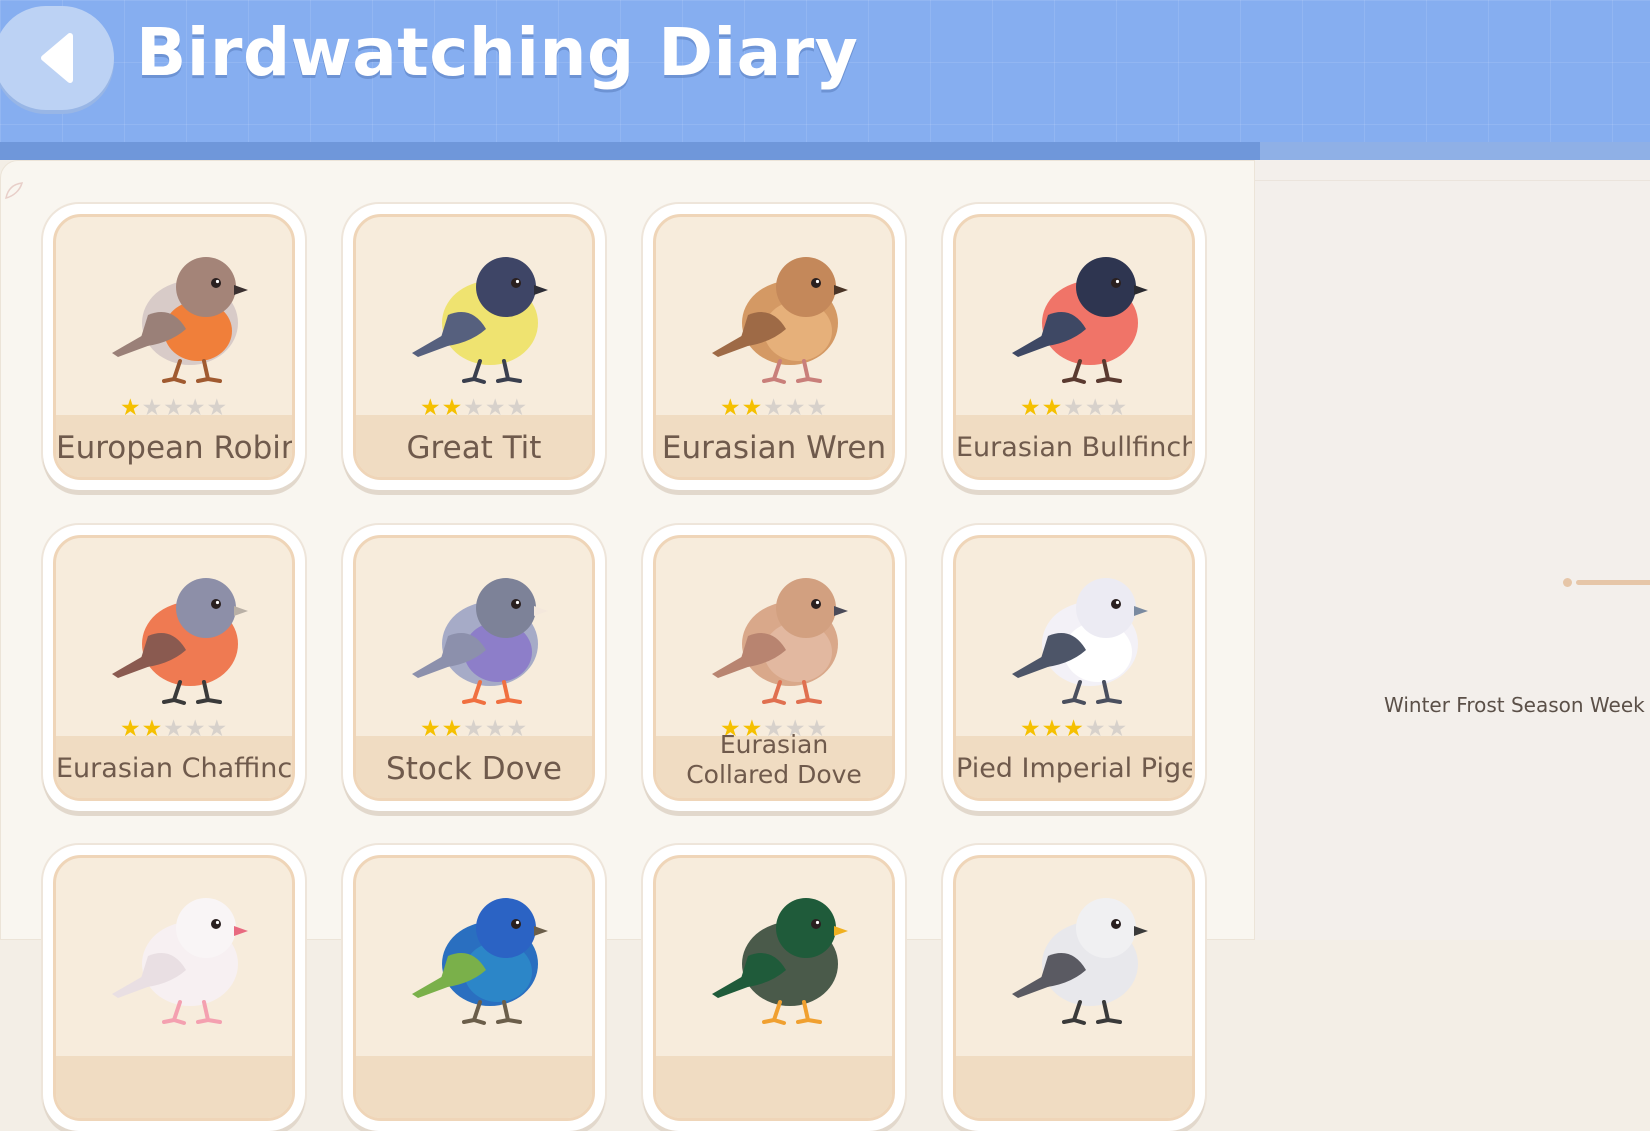 The image size is (1650, 1131). I want to click on bird-card: ★★★★★Pied Imperial Pigeon, so click(1074, 668).